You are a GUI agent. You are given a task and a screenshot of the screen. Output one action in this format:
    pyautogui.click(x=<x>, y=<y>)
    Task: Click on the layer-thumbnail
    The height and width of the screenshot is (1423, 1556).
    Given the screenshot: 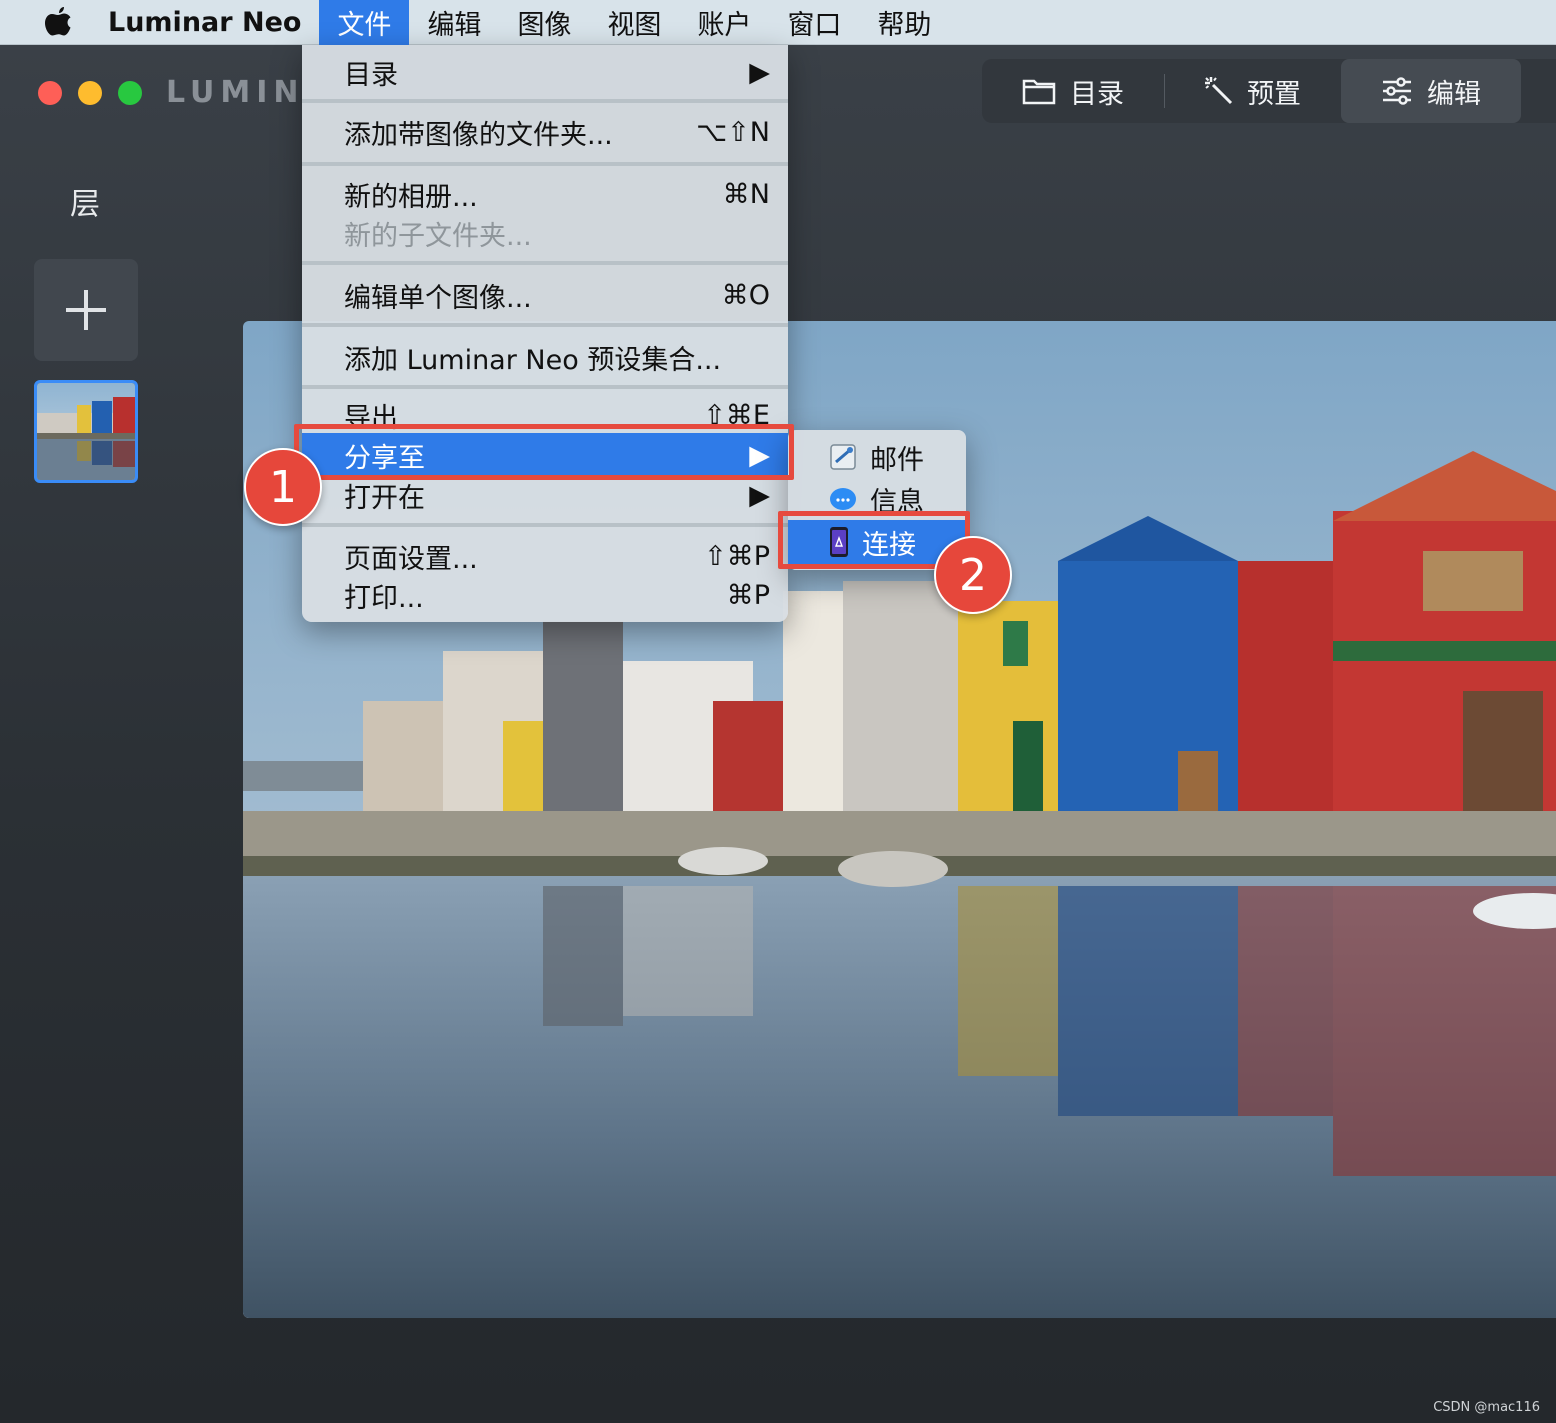 What is the action you would take?
    pyautogui.click(x=86, y=431)
    